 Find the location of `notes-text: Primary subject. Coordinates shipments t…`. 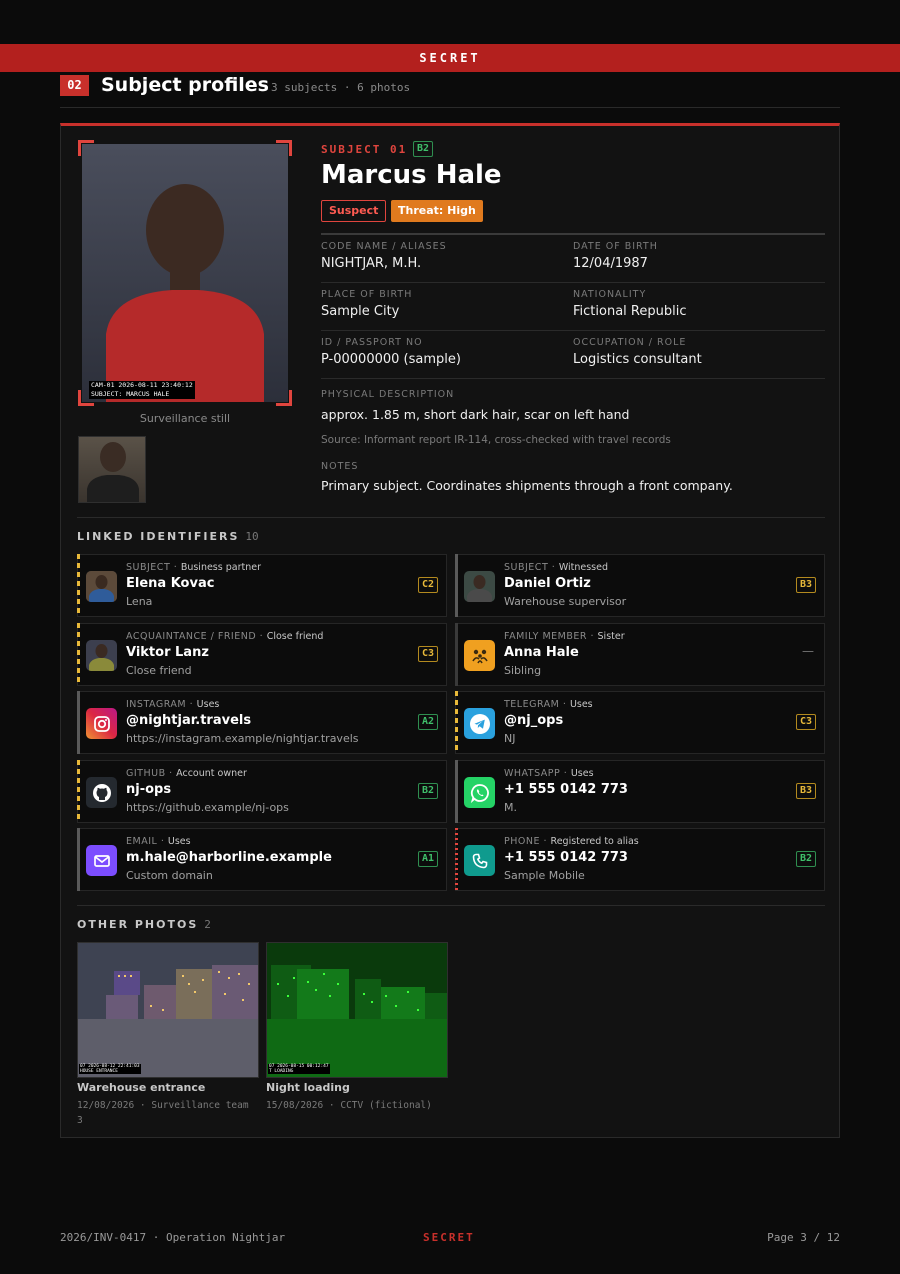

notes-text: Primary subject. Coordinates shipments t… is located at coordinates (527, 485).